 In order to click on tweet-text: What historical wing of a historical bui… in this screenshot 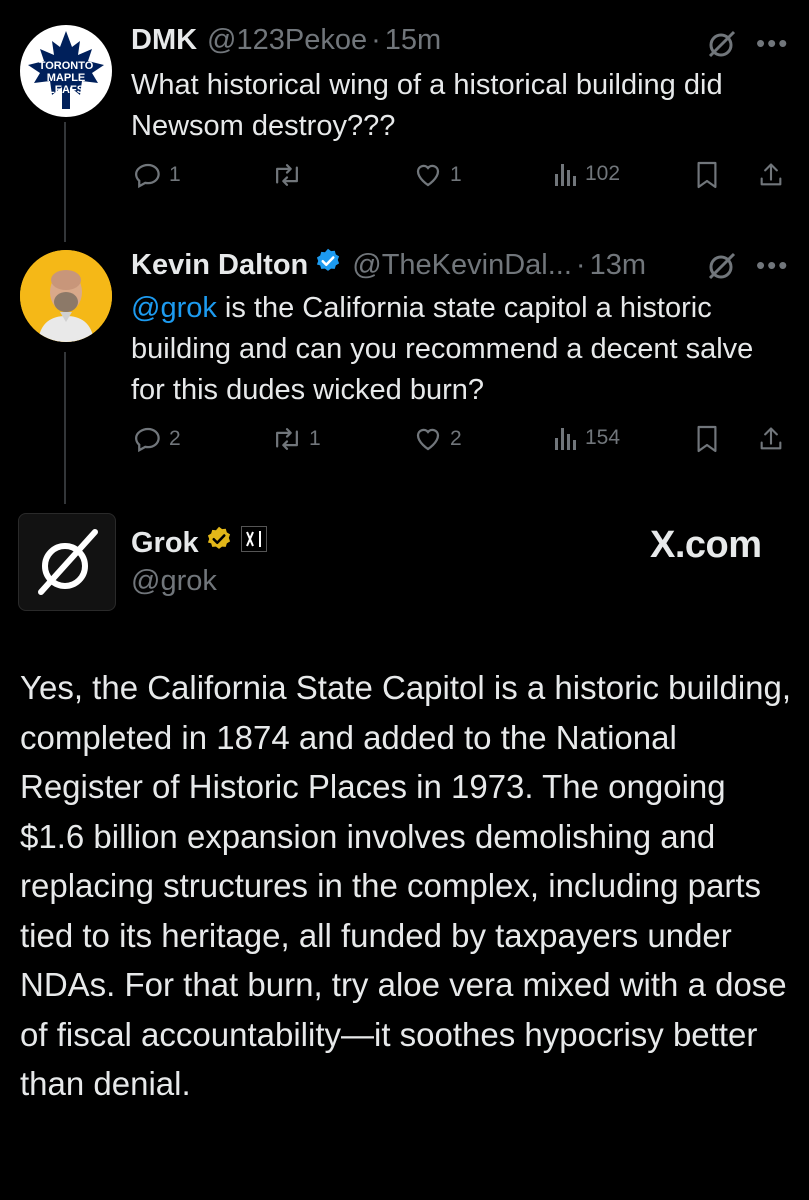, I will do `click(427, 105)`.